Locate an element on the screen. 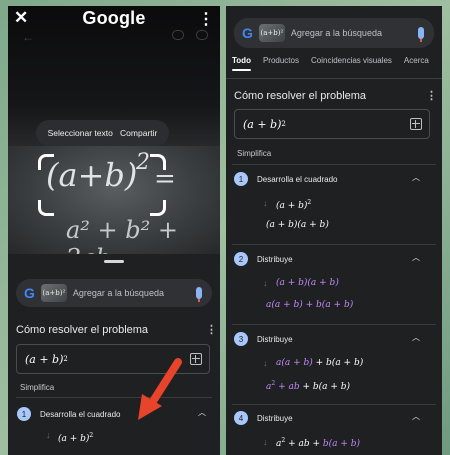  select-text-button: Seleccionar texto is located at coordinates (80, 133).